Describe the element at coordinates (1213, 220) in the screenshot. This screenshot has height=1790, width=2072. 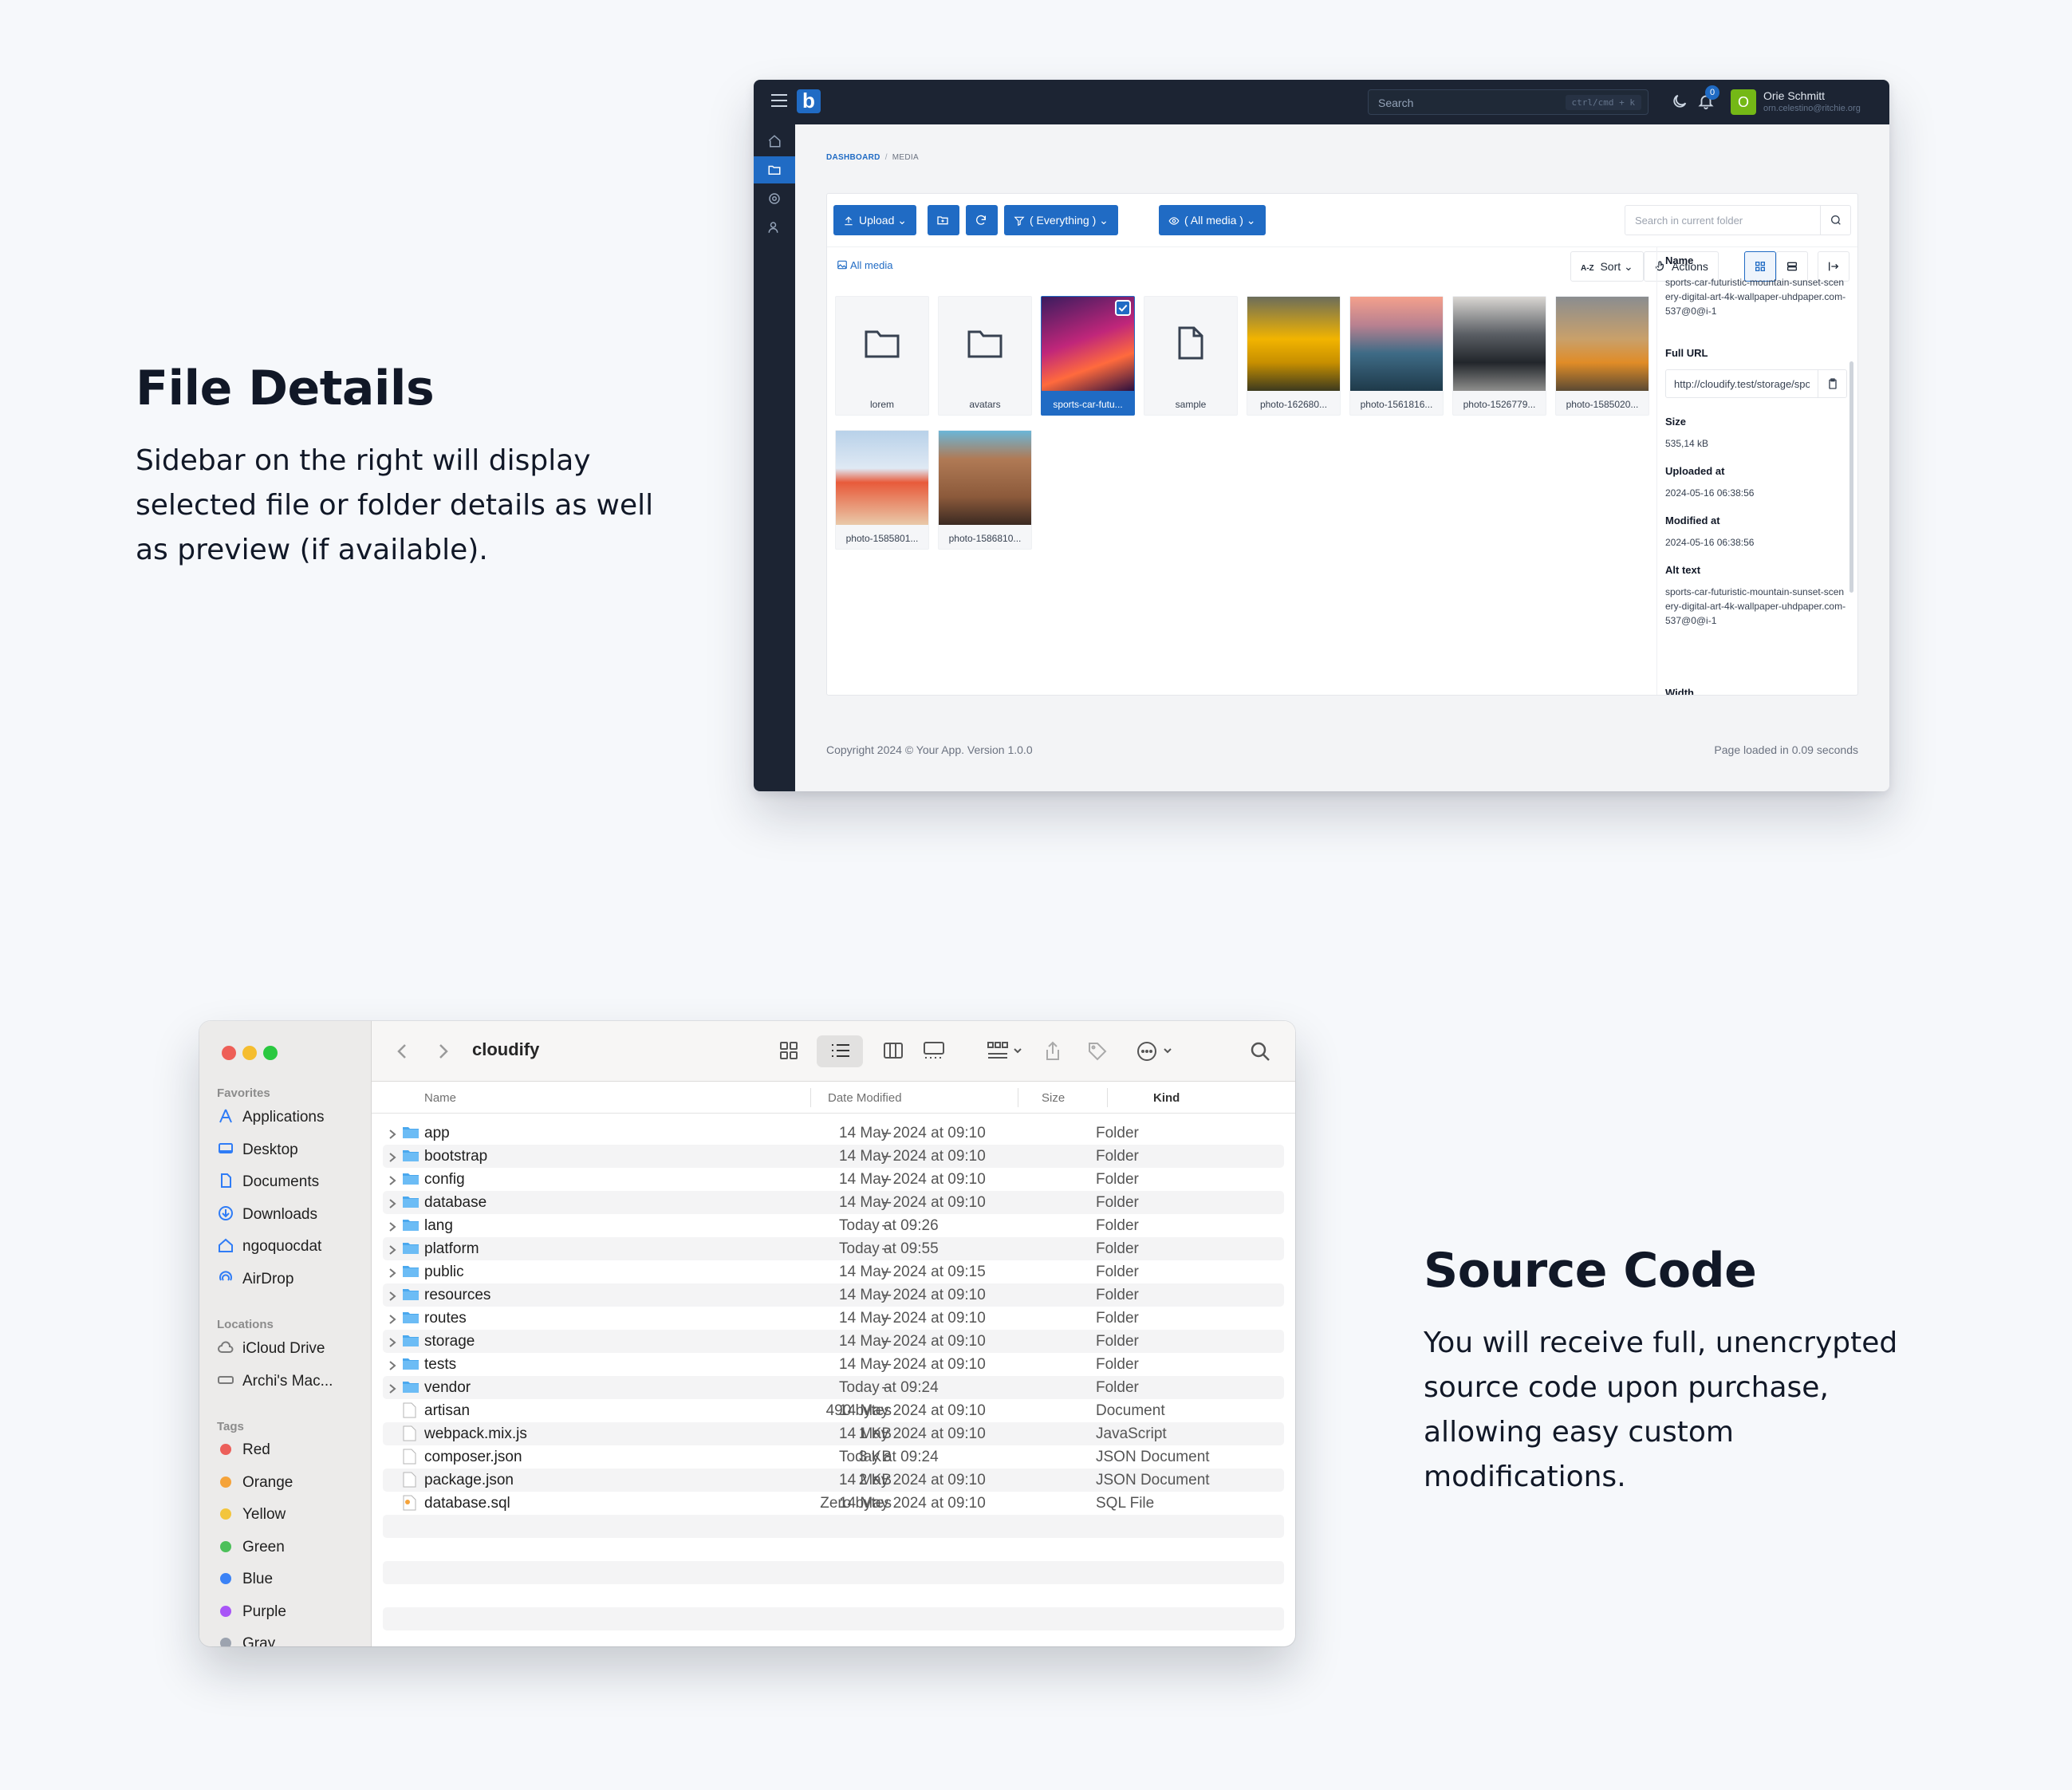
I see `visibility-dropdown-button: ( All media ) ⌄` at that location.